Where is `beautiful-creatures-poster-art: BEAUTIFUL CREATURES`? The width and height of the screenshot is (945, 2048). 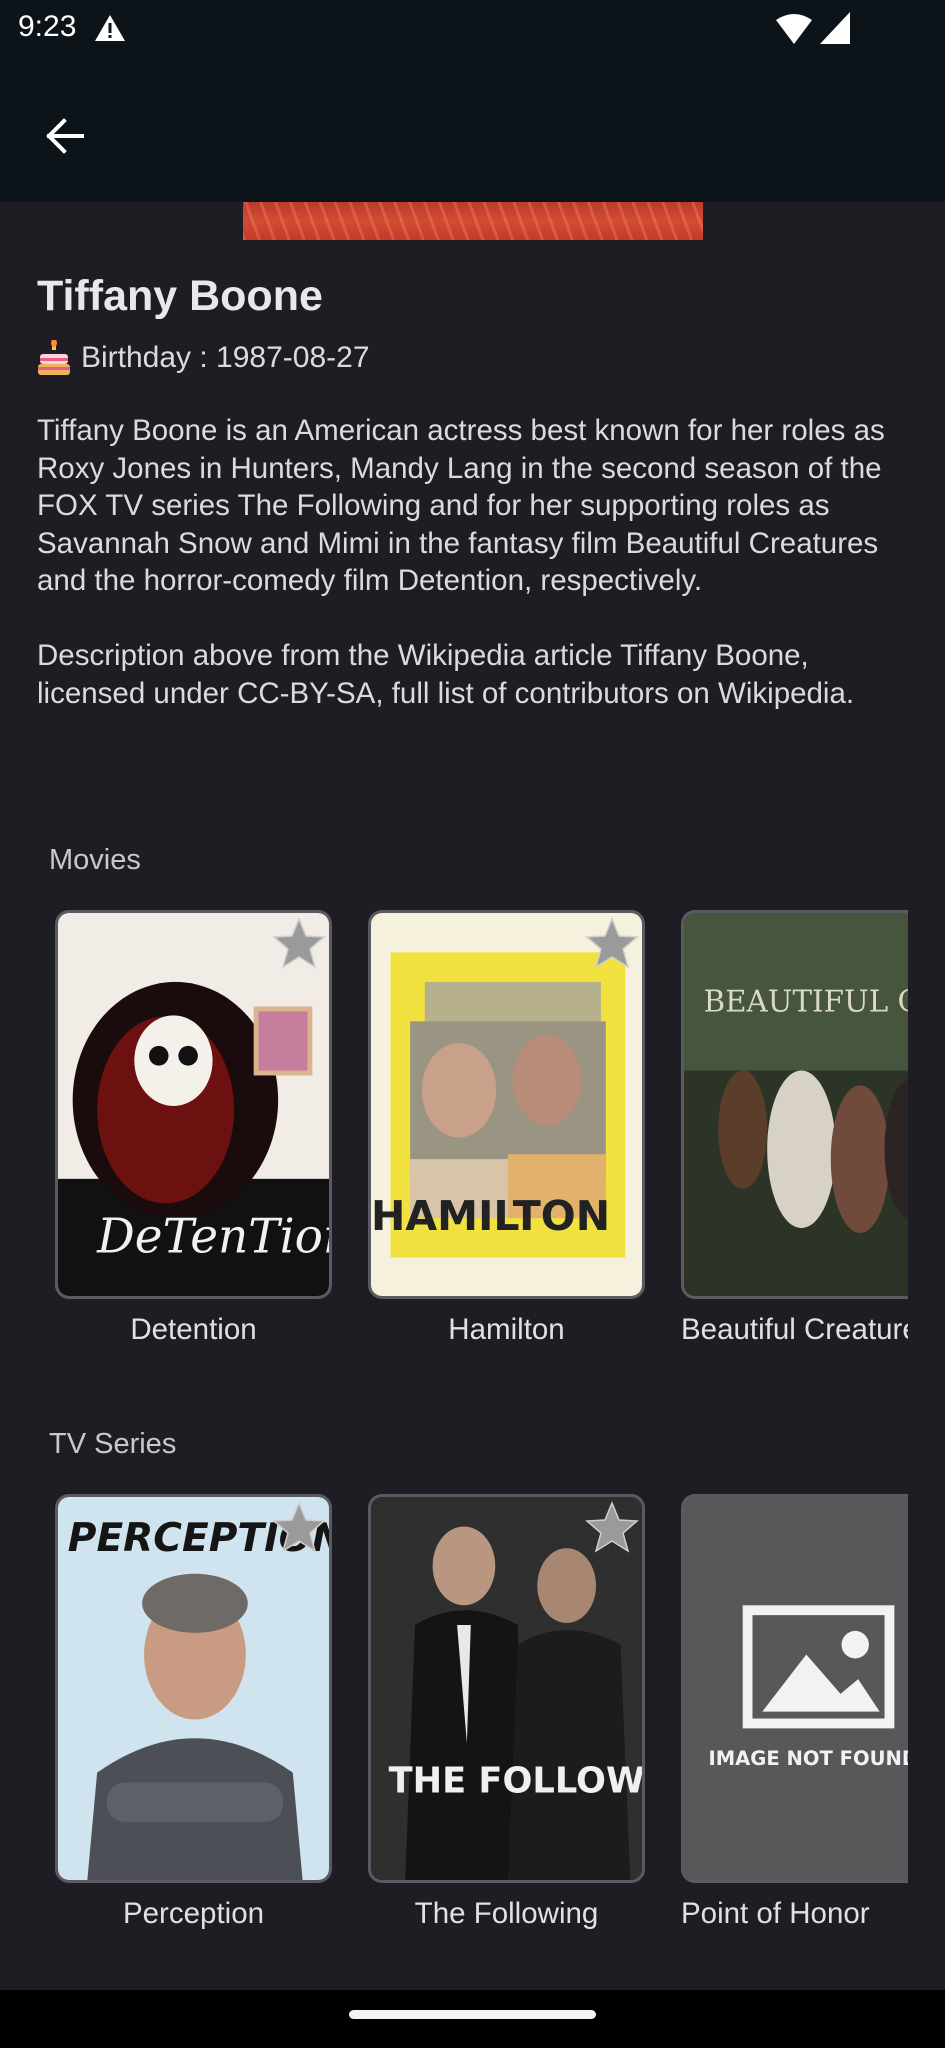 beautiful-creatures-poster-art: BEAUTIFUL CREATURES is located at coordinates (796, 1104).